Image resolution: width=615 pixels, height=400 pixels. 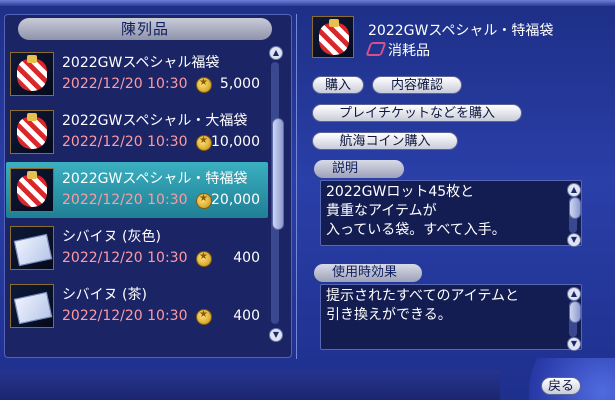 What do you see at coordinates (376, 49) in the screenshot?
I see `consumable-icon` at bounding box center [376, 49].